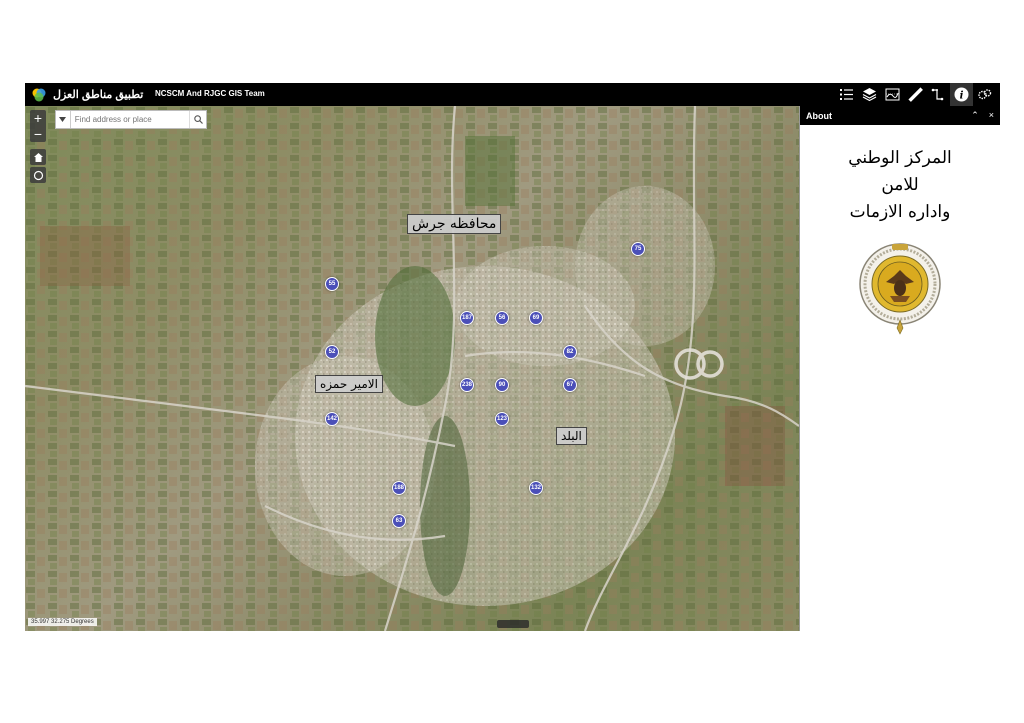 The height and width of the screenshot is (723, 1024). I want to click on org-name-line: المركز الوطني, so click(900, 158).